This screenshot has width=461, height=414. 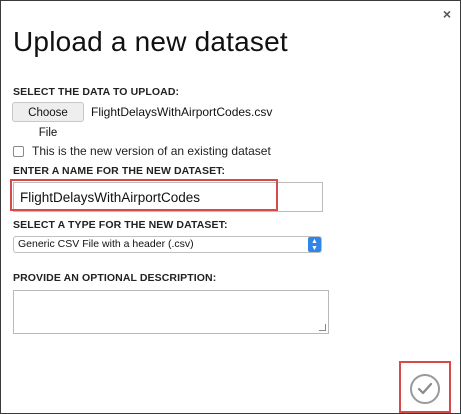 I want to click on new-version-checkbox, so click(x=18, y=151).